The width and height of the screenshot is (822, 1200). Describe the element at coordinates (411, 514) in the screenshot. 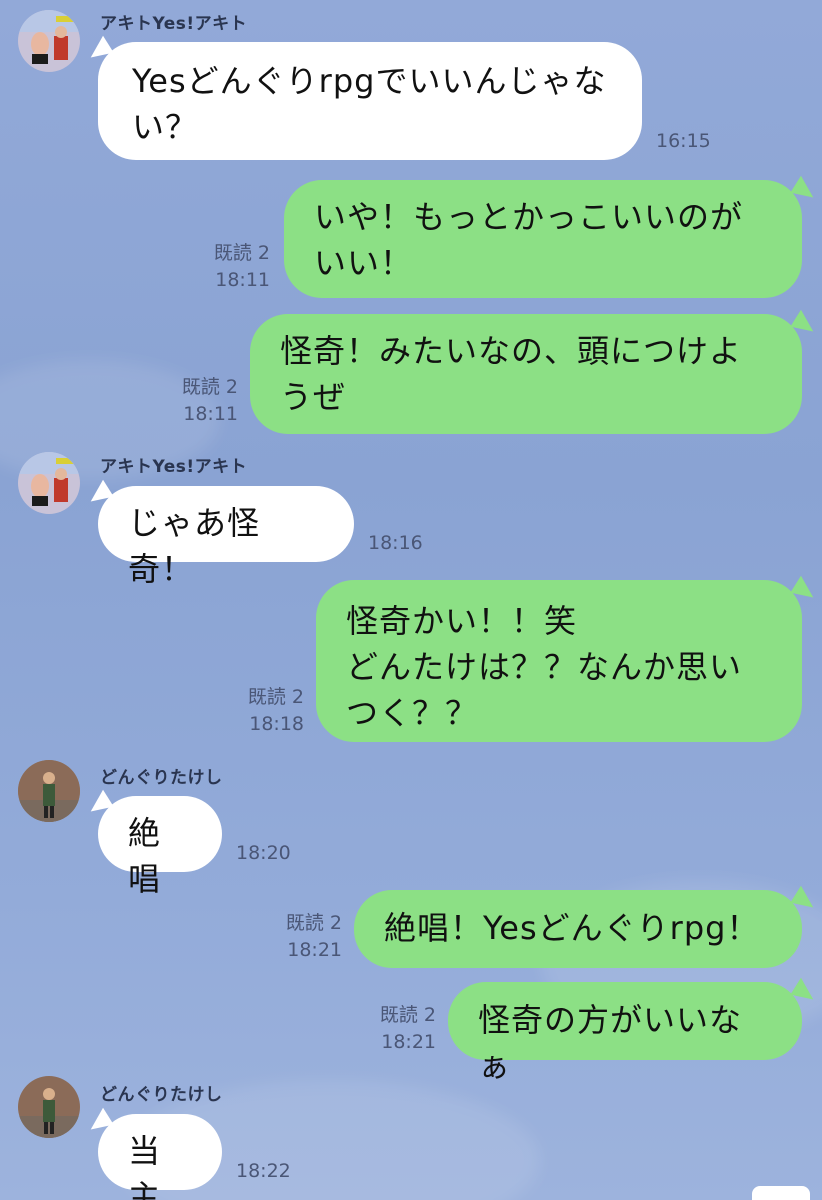

I see `message-incoming: アキトYes!アキト じゃあ怪奇！ 18:16` at that location.